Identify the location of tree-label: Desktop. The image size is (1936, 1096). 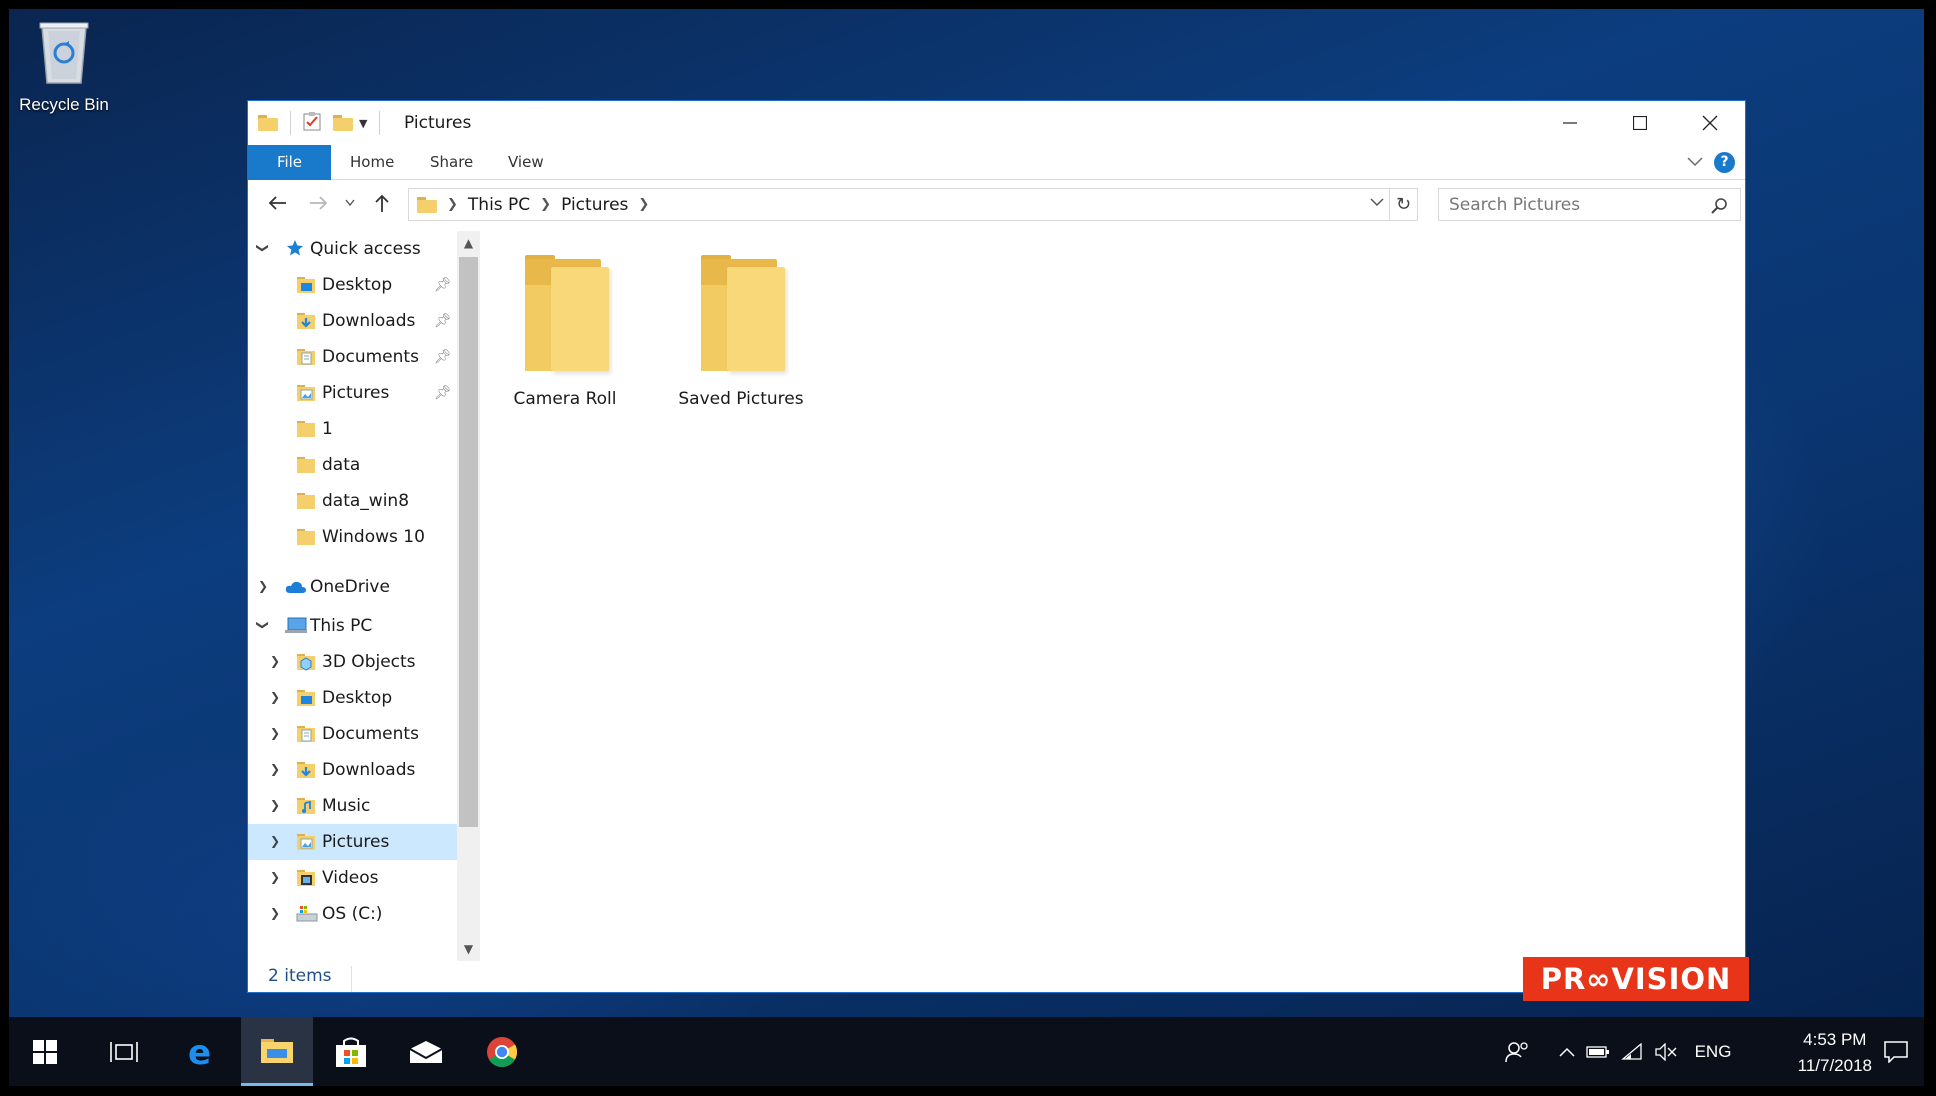
(357, 285).